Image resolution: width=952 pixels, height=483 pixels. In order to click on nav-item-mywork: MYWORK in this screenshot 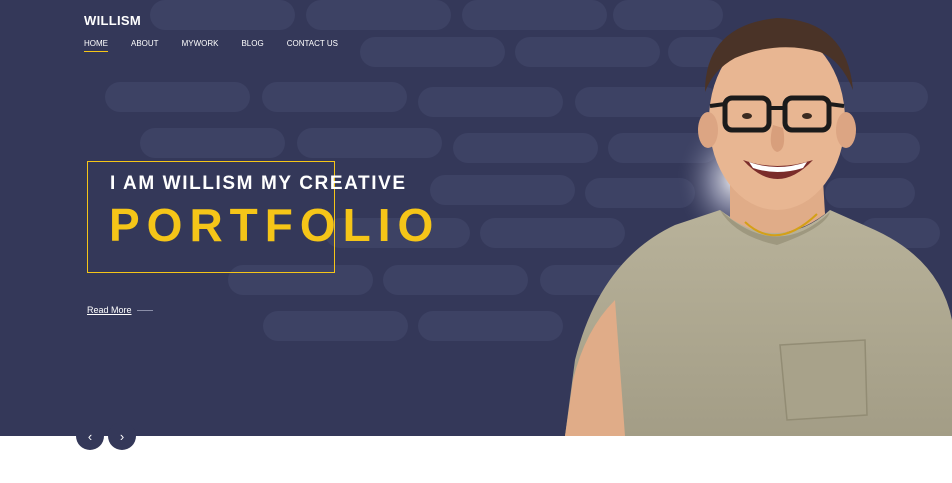, I will do `click(200, 45)`.